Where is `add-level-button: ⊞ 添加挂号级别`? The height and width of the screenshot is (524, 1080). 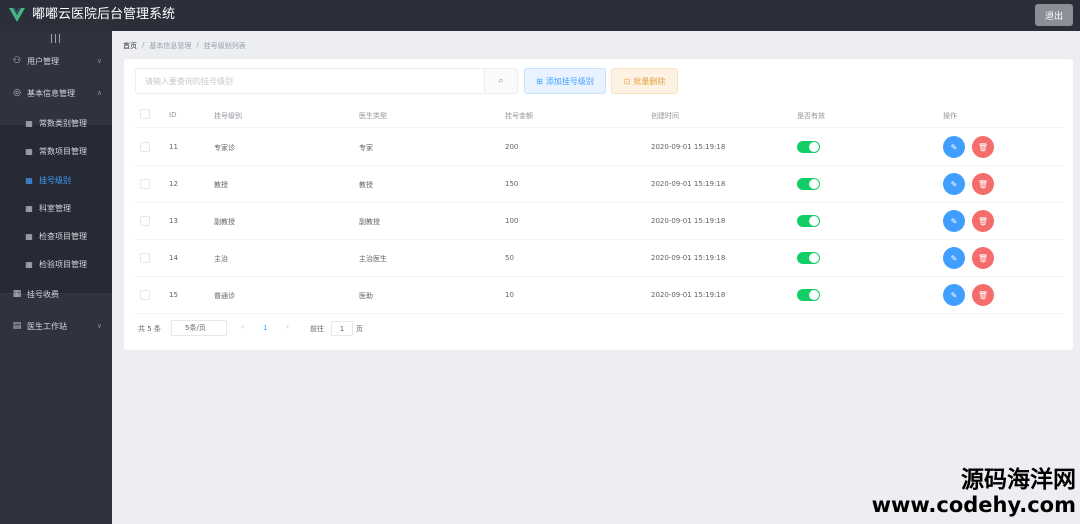 add-level-button: ⊞ 添加挂号级别 is located at coordinates (565, 81).